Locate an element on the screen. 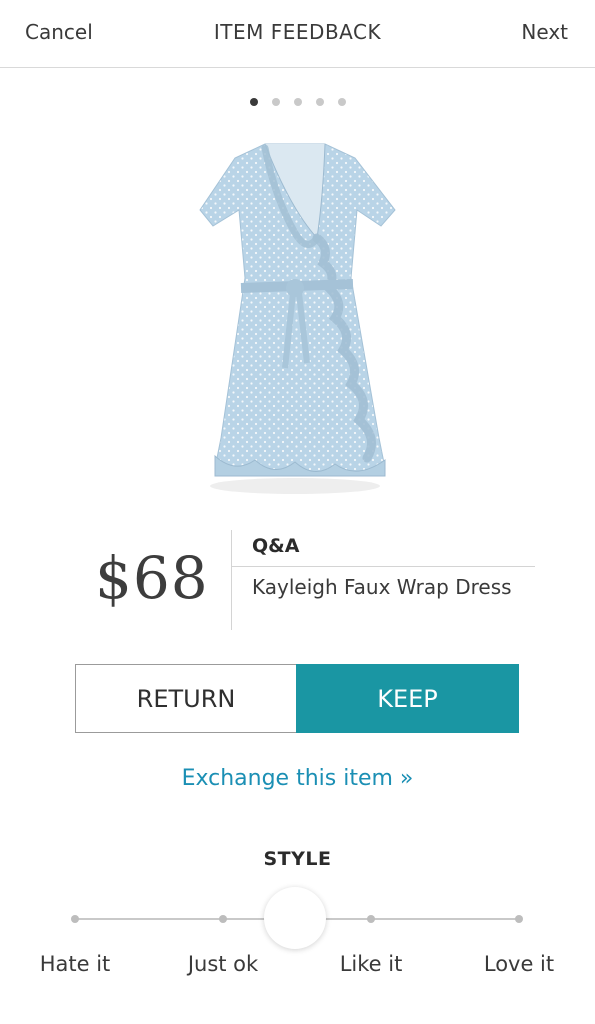  price-block: $68 Q&A Kayleigh Faux Wrap Dress is located at coordinates (297, 580).